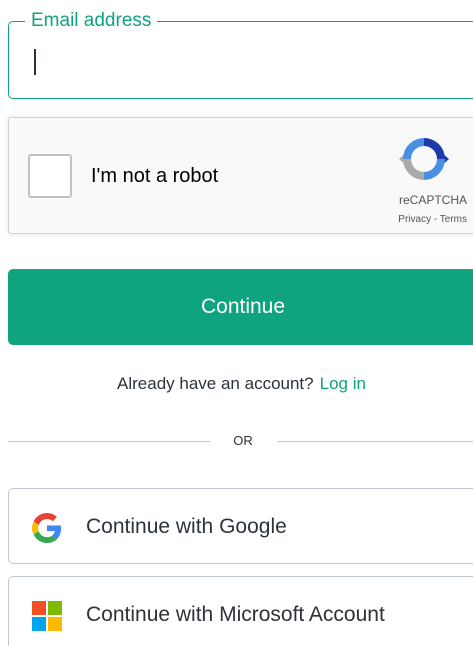 This screenshot has height=646, width=473. I want to click on recaptcha-label: I'm not a robot, so click(155, 176).